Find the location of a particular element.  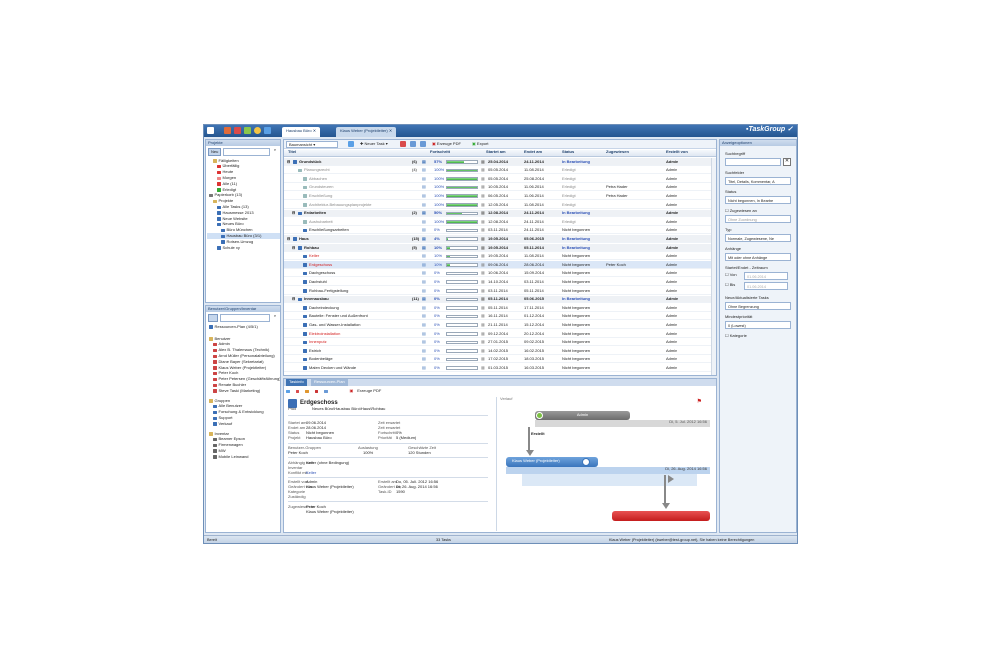

von-date-input: 01.06.2014 is located at coordinates (766, 276).